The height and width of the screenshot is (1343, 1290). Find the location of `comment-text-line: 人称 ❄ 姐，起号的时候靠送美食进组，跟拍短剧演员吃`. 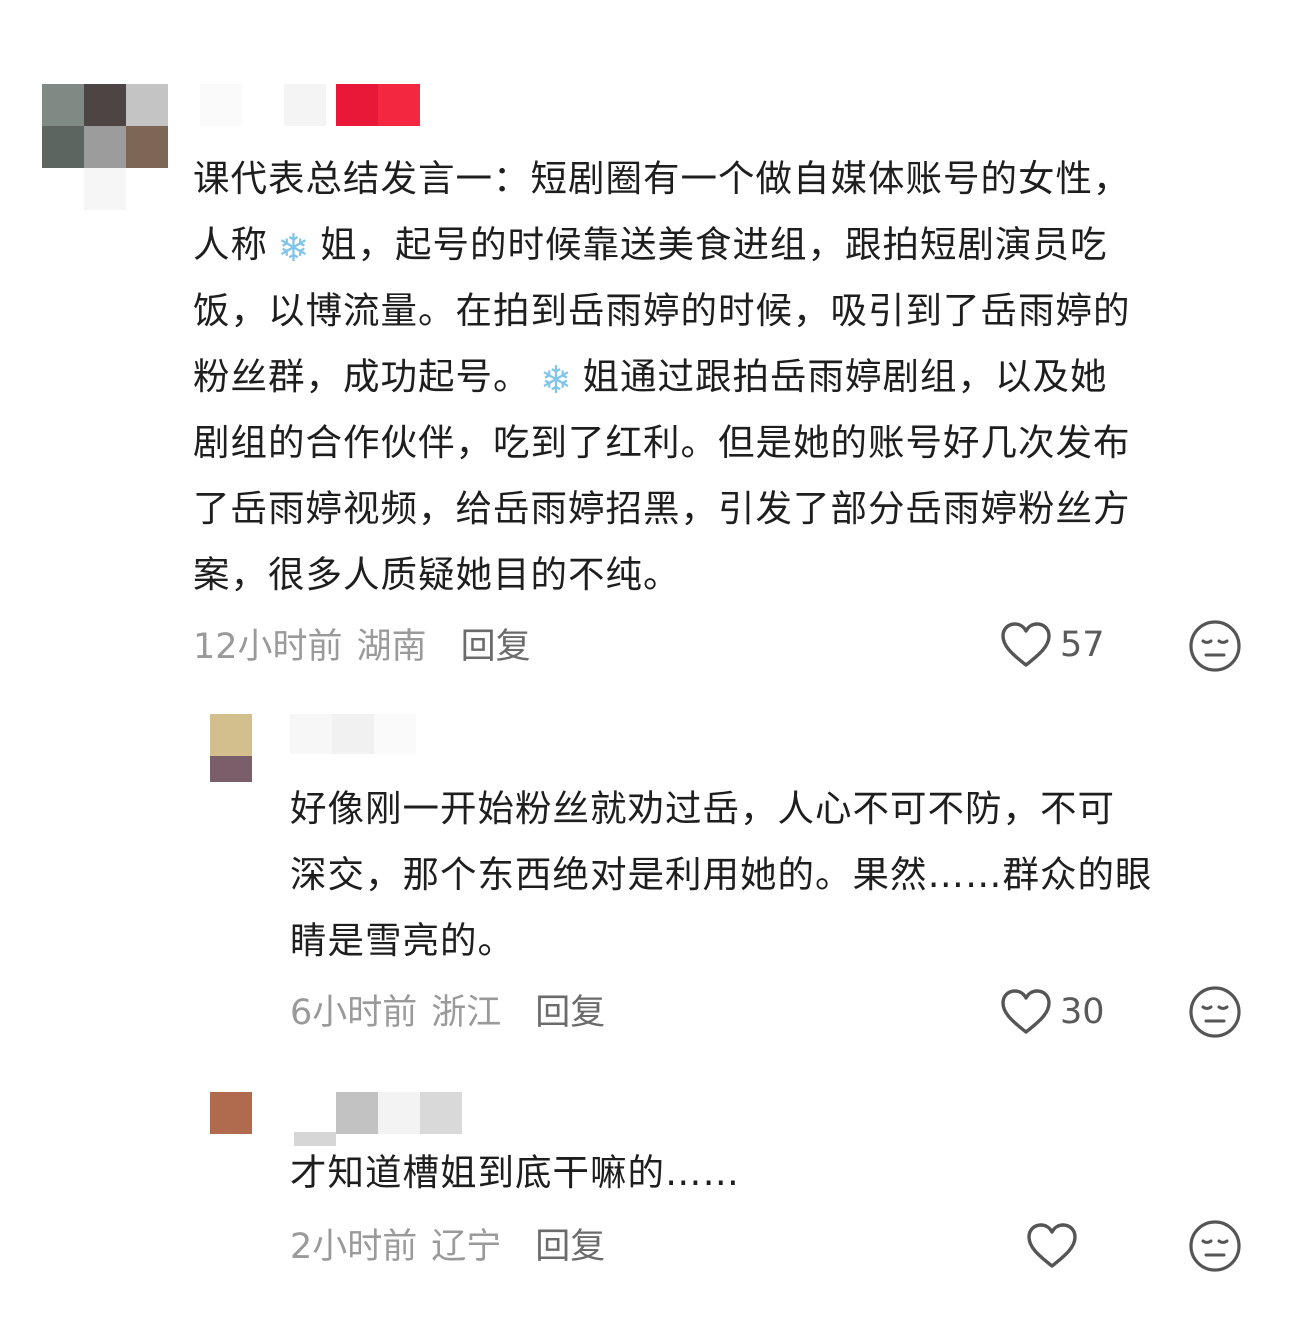

comment-text-line: 人称 ❄ 姐，起号的时候靠送美食进组，跟拍短剧演员吃 is located at coordinates (650, 246).